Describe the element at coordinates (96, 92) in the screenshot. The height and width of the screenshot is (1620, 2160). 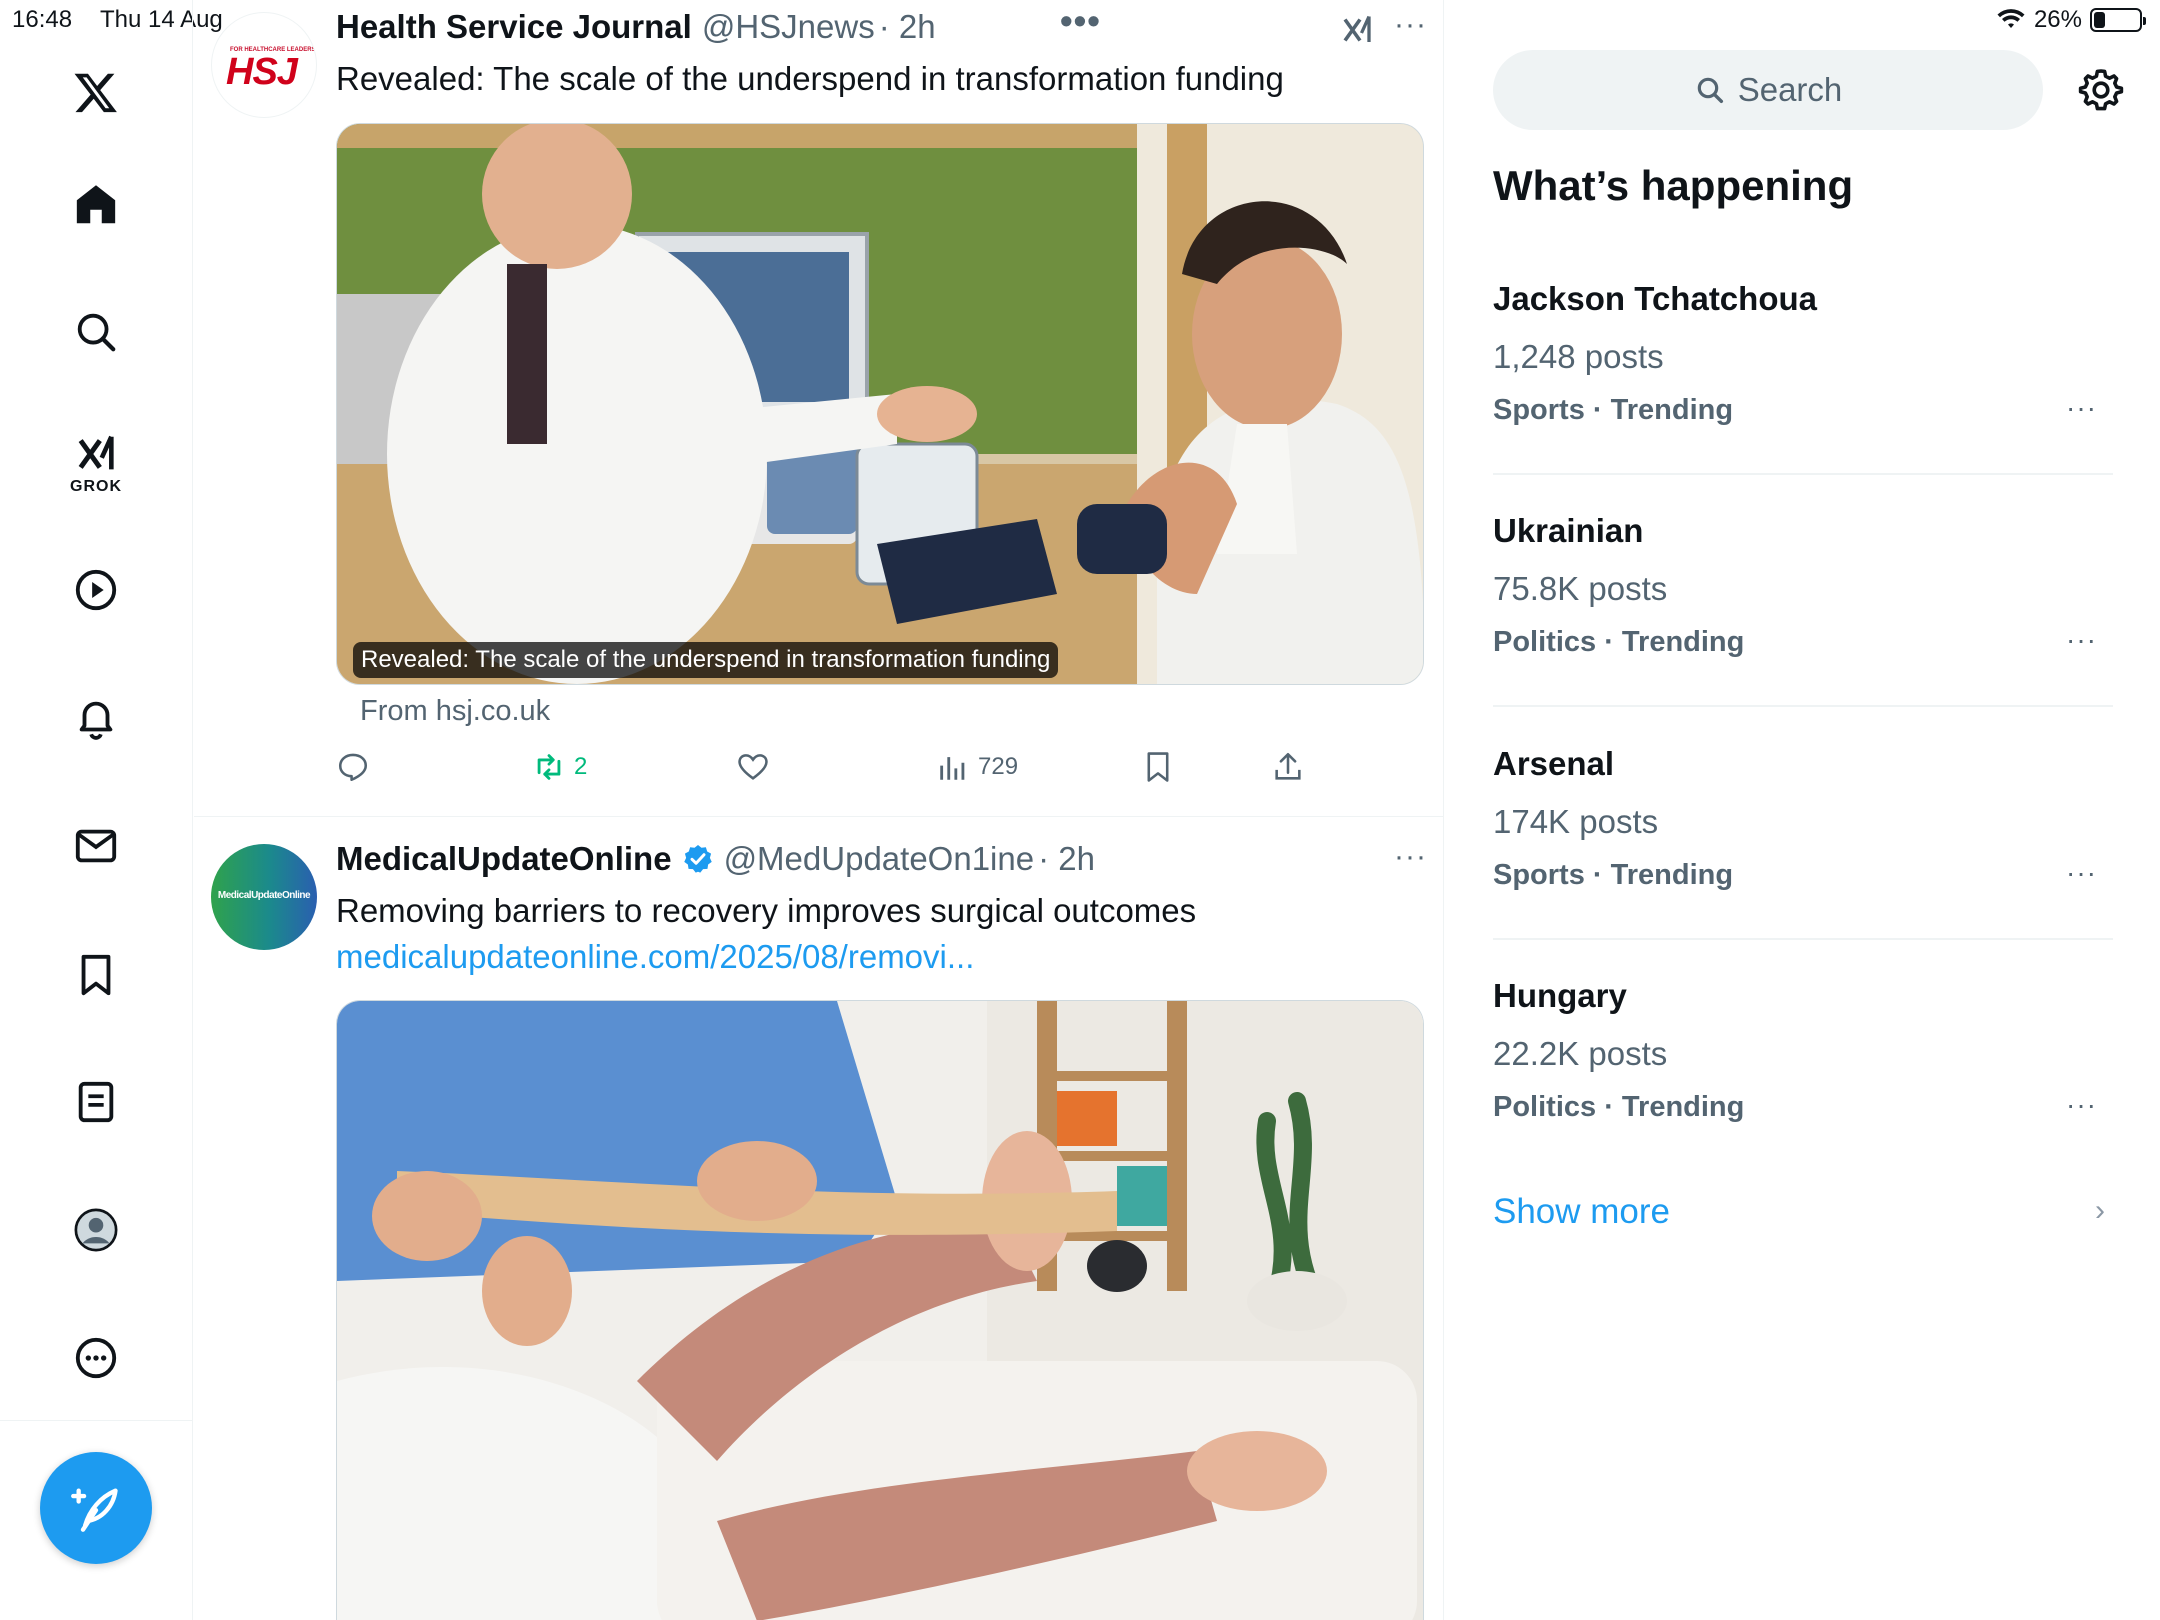
I see `x-logo-icon` at that location.